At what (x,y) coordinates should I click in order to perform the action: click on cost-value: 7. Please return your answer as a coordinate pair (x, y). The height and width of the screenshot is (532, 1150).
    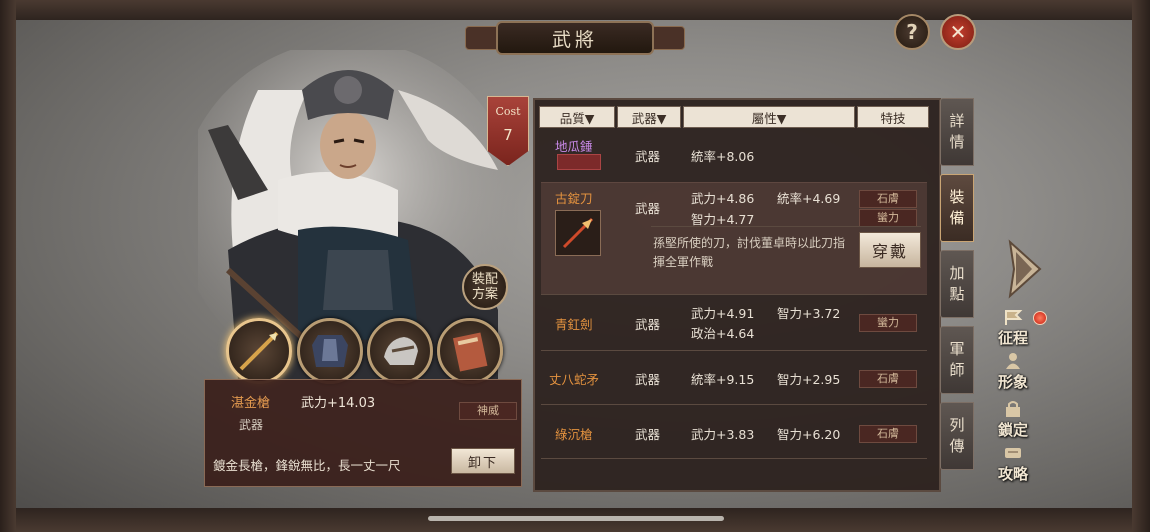
    Looking at the image, I should click on (508, 135).